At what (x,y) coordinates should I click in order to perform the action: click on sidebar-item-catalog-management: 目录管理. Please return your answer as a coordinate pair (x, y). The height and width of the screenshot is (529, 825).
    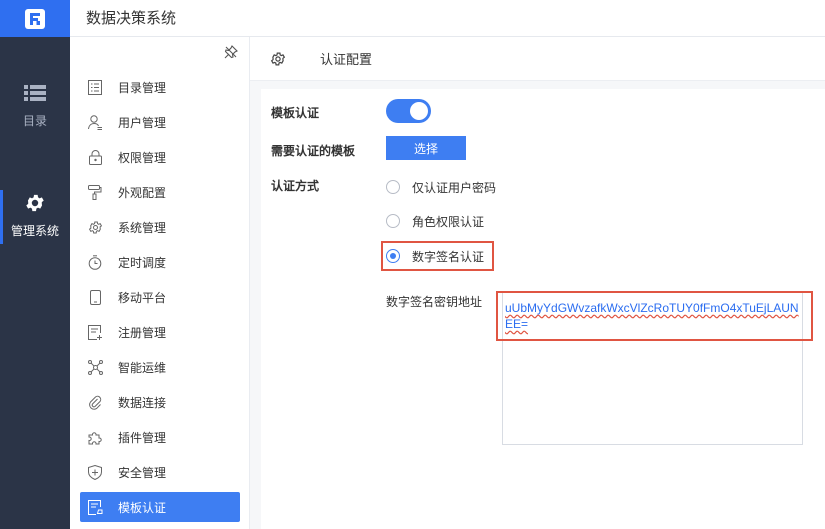
    Looking at the image, I should click on (160, 87).